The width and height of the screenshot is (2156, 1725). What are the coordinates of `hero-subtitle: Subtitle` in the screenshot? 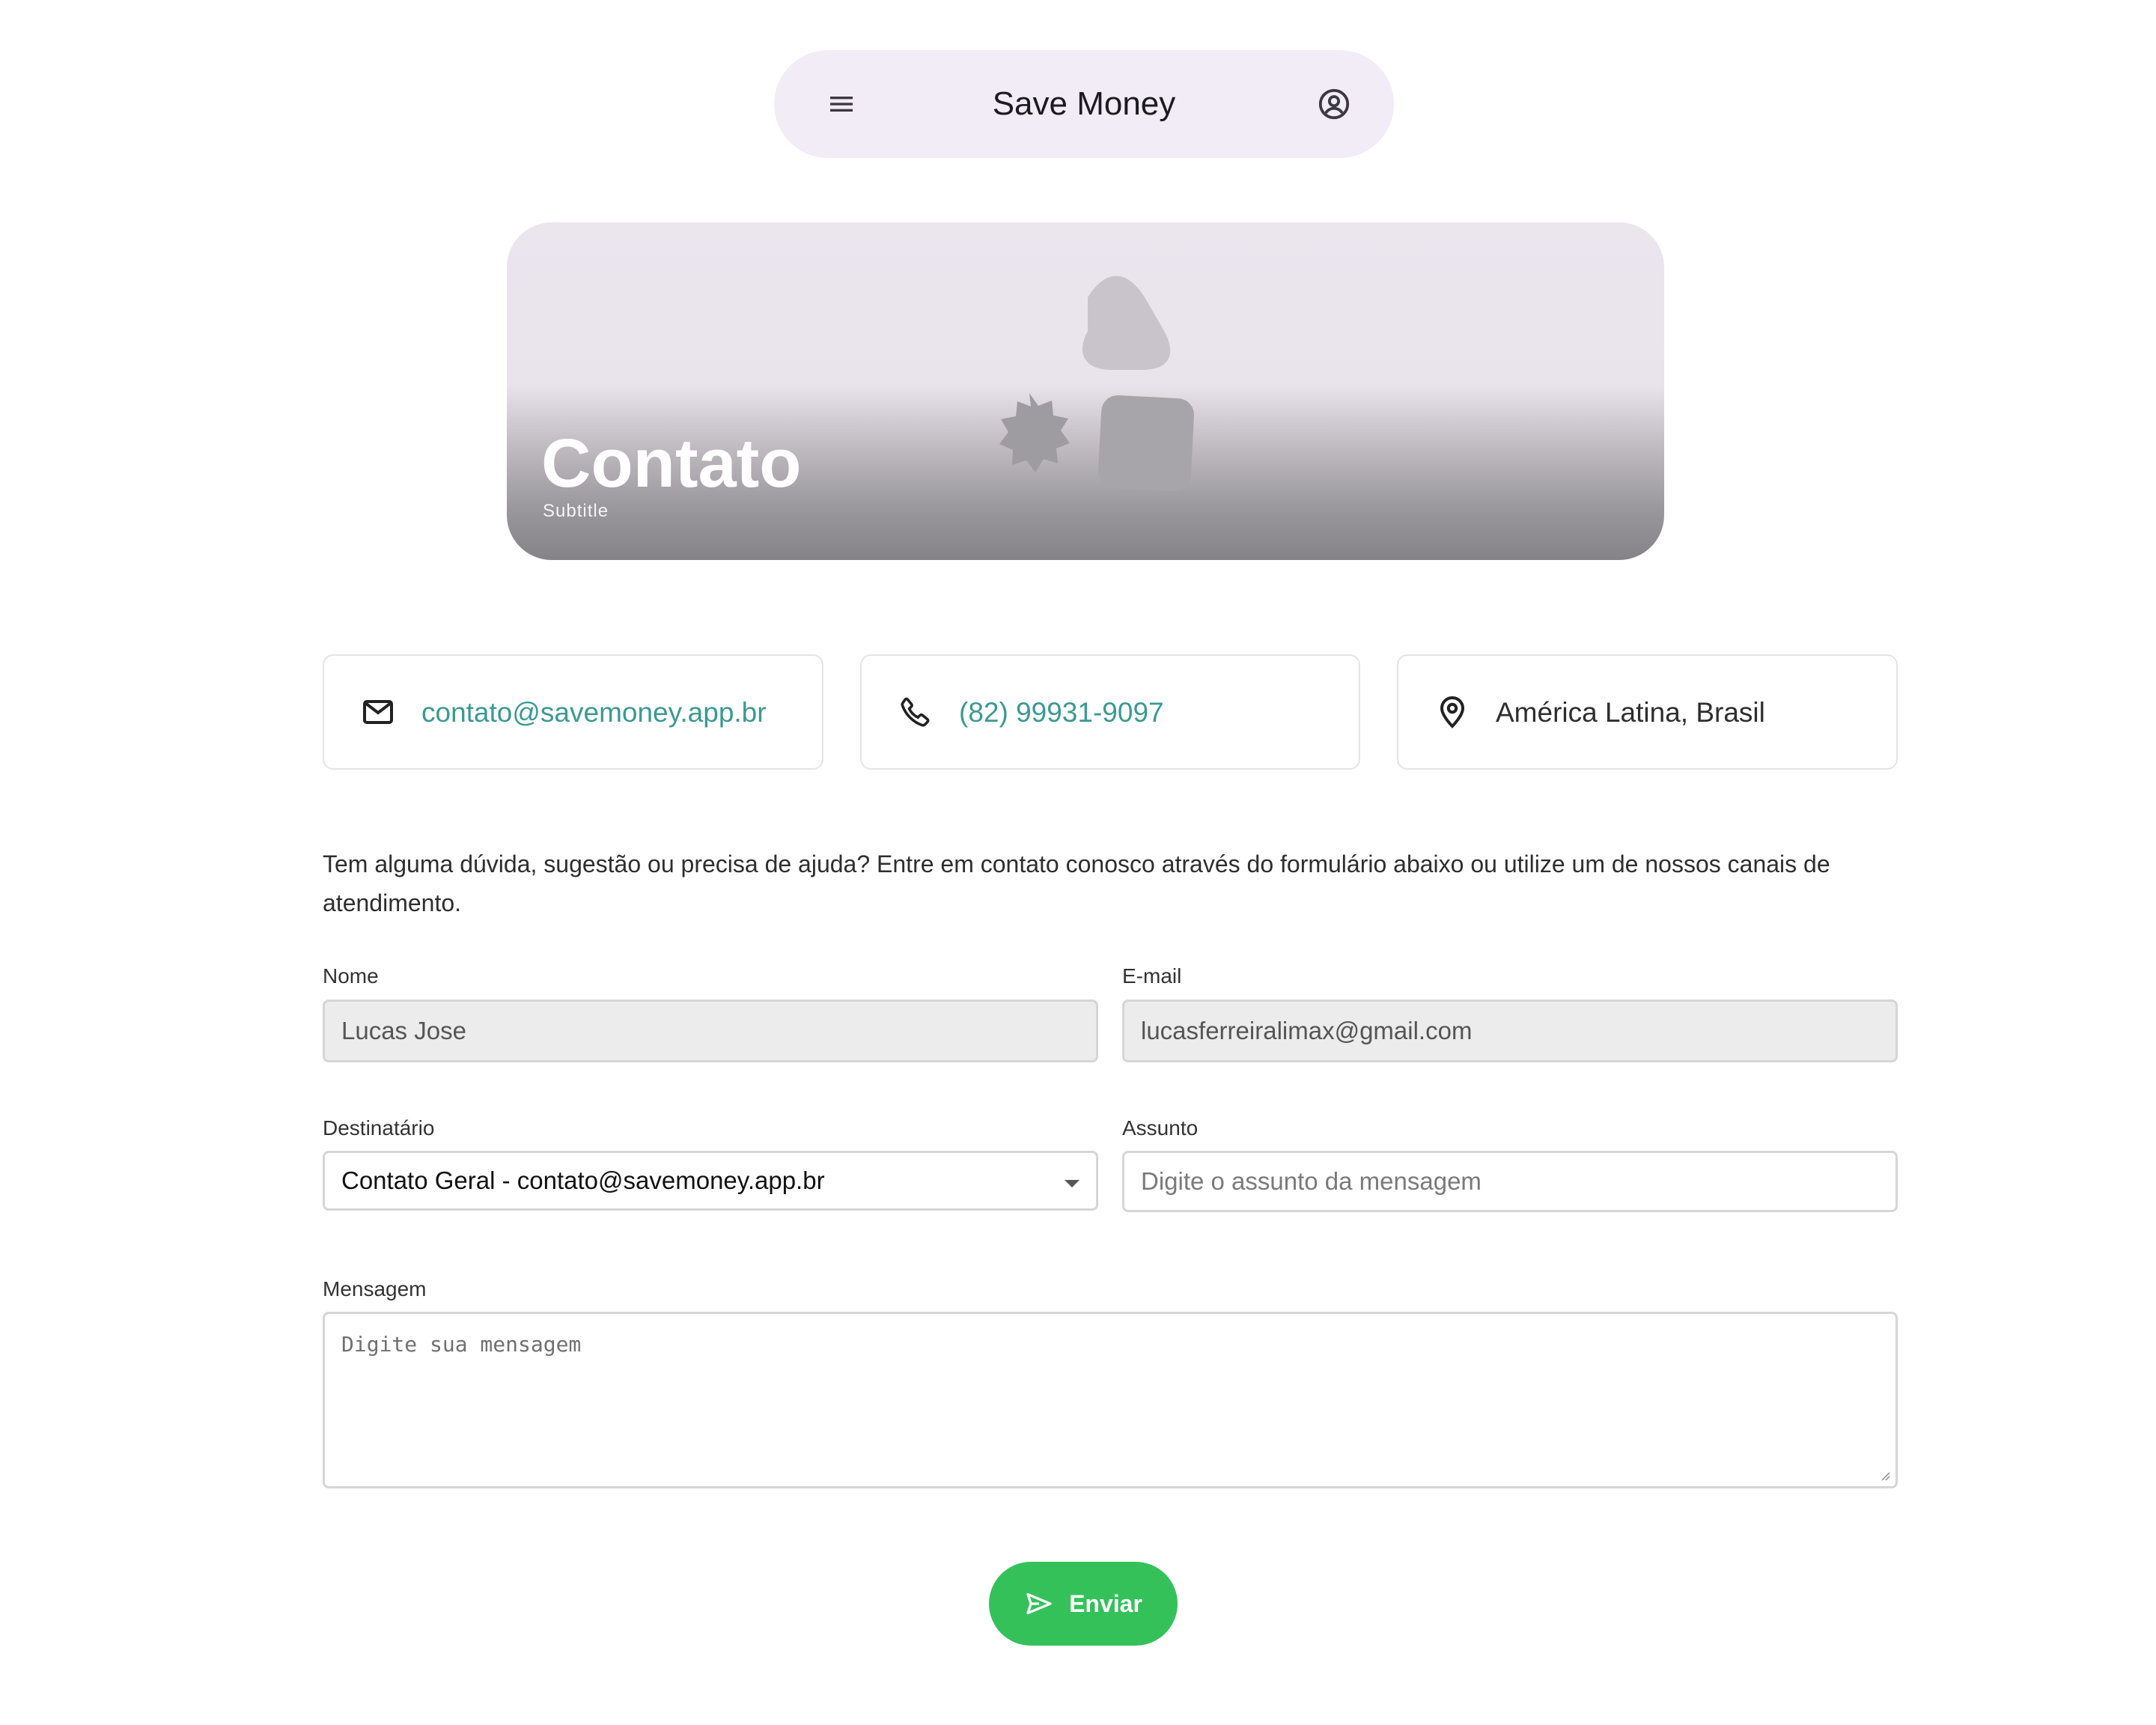 It's located at (576, 511).